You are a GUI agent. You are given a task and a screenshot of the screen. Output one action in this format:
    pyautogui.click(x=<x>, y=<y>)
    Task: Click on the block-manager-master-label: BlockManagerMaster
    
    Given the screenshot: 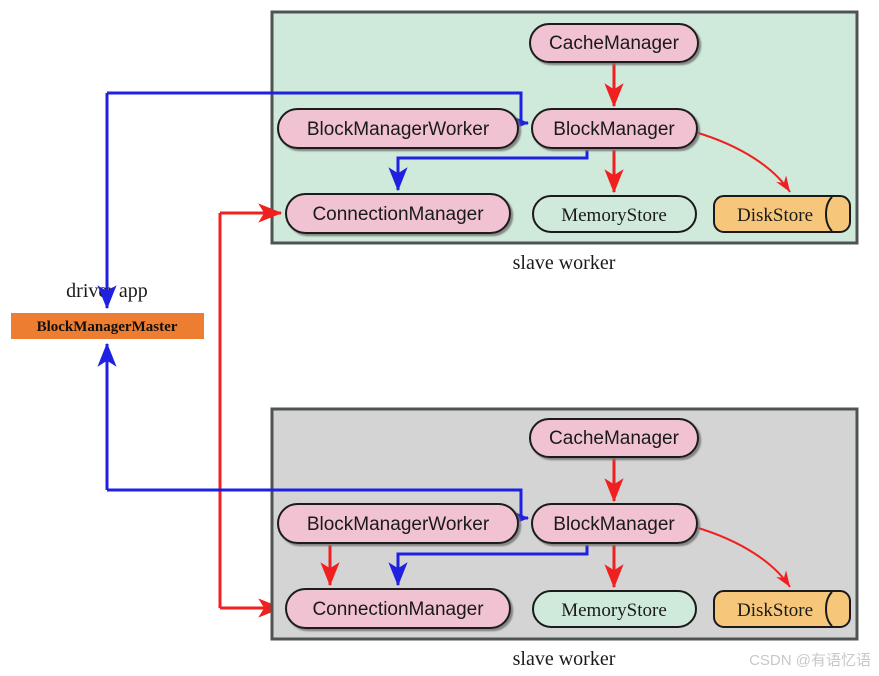 What is the action you would take?
    pyautogui.click(x=107, y=327)
    